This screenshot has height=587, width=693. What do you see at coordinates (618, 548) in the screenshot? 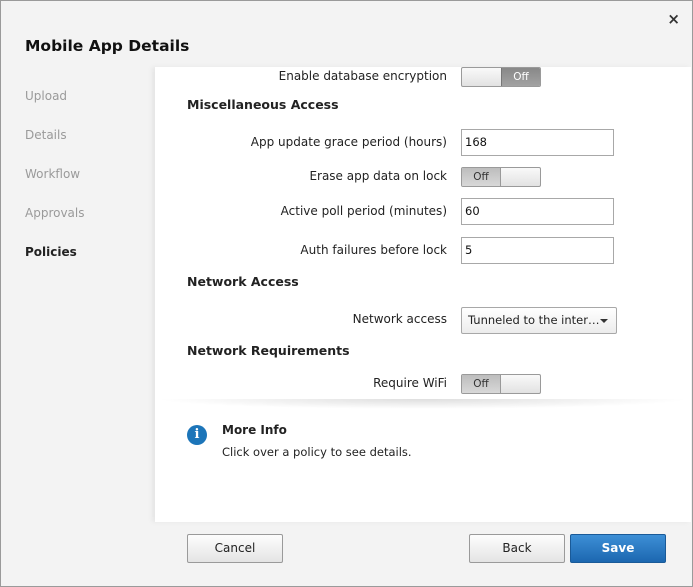
I see `save-button: Save` at bounding box center [618, 548].